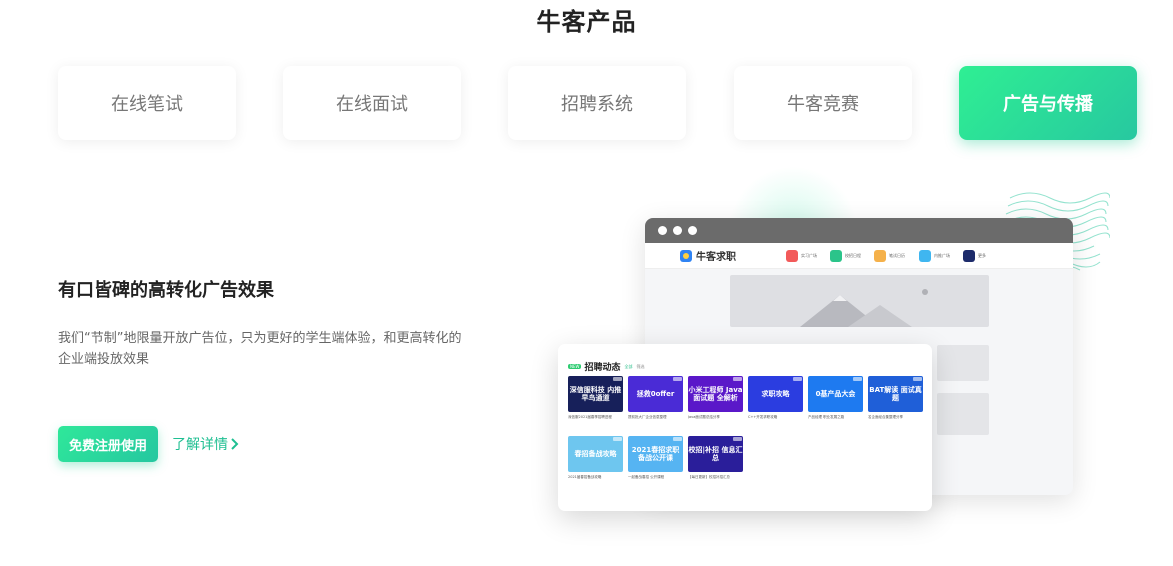  I want to click on tab-online-interview: 在线面试, so click(372, 103).